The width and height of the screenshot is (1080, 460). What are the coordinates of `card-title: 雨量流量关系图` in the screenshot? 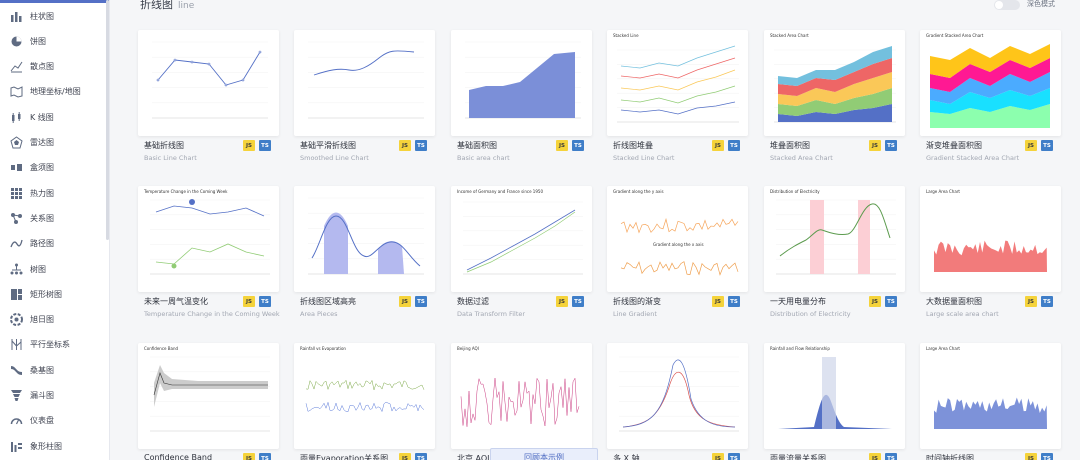 It's located at (798, 456).